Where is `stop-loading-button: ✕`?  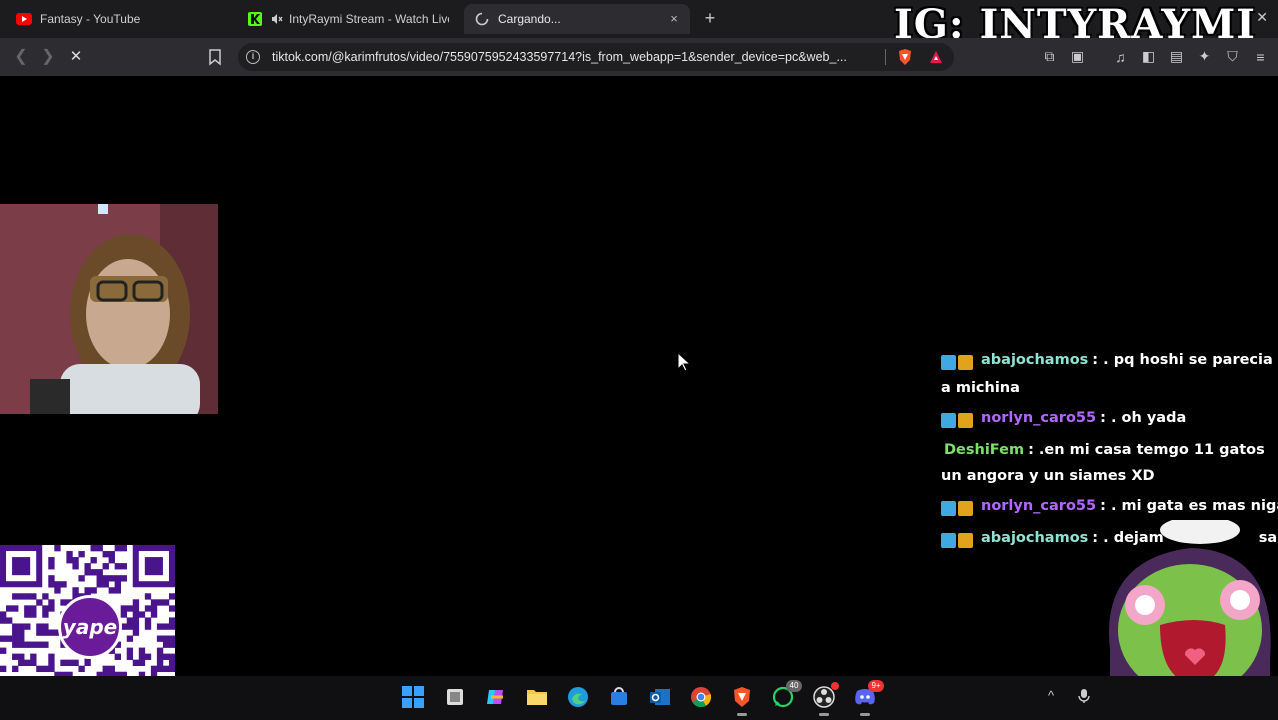
stop-loading-button: ✕ is located at coordinates (76, 57).